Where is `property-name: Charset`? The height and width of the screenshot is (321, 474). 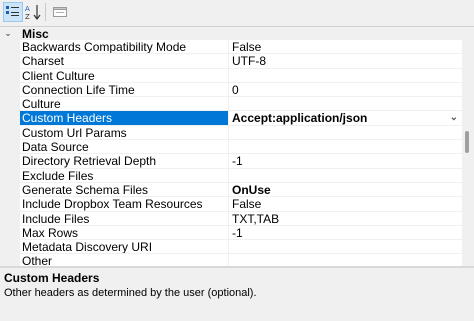 property-name: Charset is located at coordinates (124, 61).